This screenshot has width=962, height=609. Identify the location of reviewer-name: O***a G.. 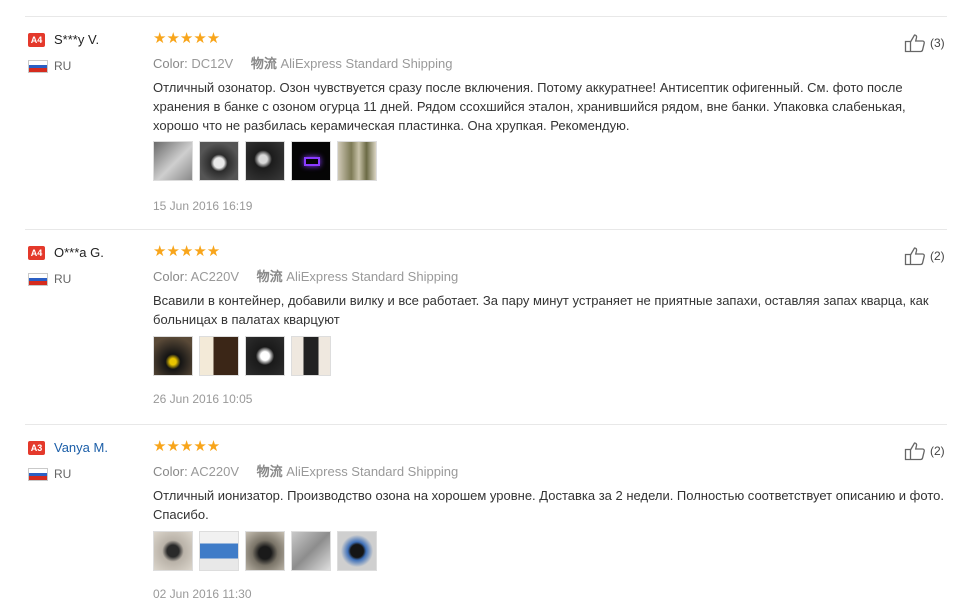
(79, 252).